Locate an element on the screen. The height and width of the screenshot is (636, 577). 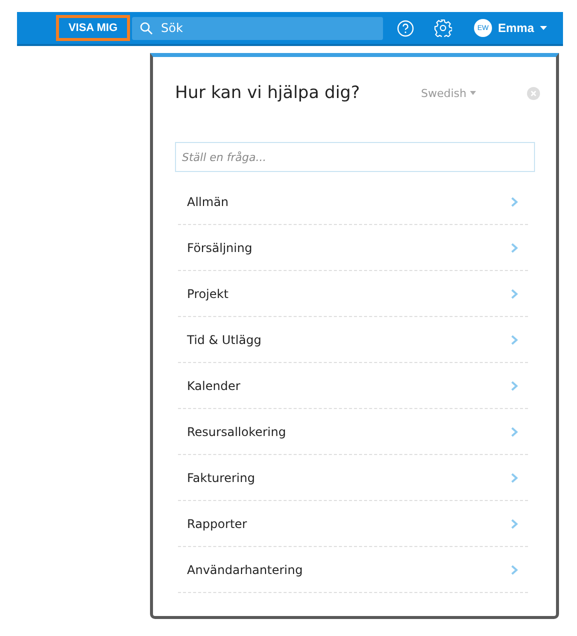
topic-item: Tid & Utlägg is located at coordinates (353, 340).